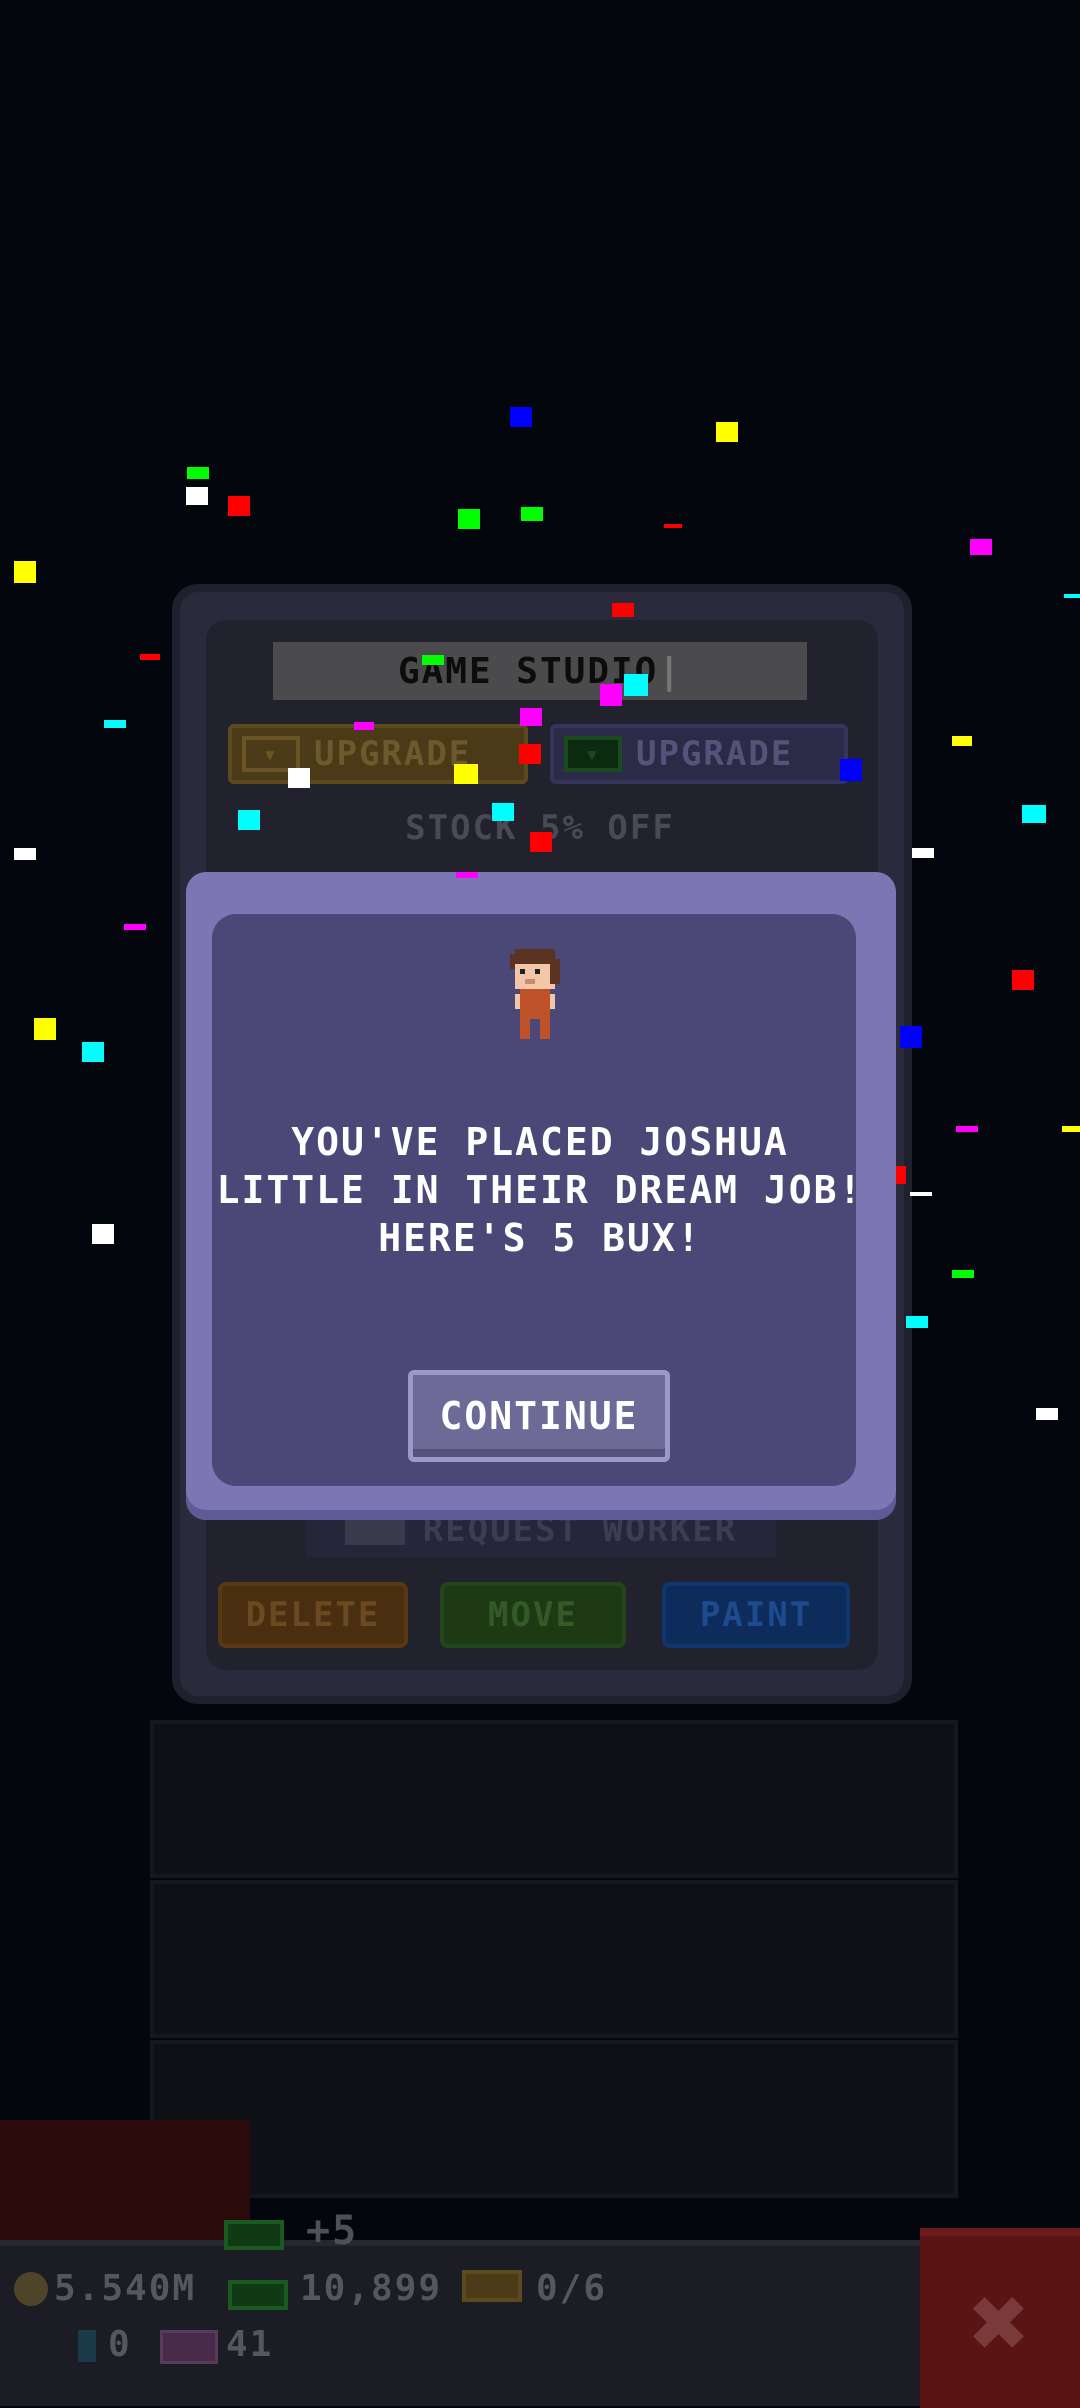 This screenshot has height=2408, width=1080. What do you see at coordinates (535, 994) in the screenshot?
I see `worker-avatar` at bounding box center [535, 994].